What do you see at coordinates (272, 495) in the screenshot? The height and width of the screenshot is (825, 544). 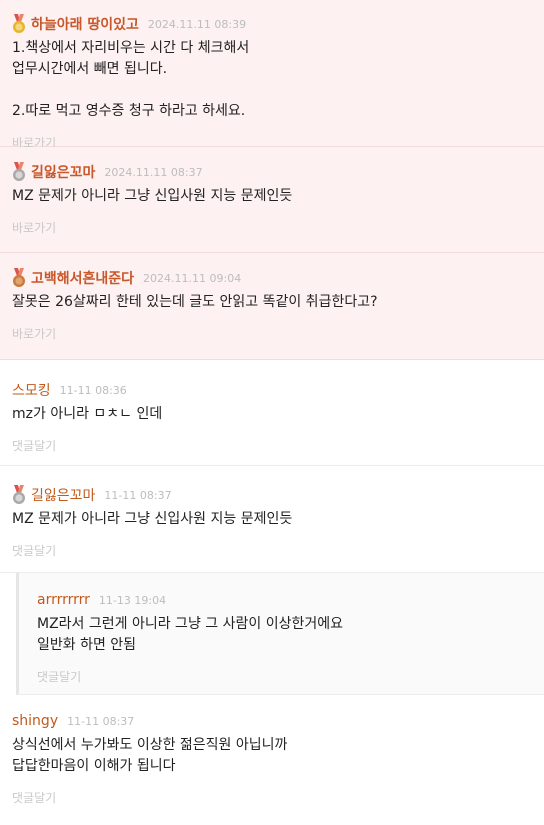 I see `comment-header: 길잃은꼬마 11-11 08:37` at bounding box center [272, 495].